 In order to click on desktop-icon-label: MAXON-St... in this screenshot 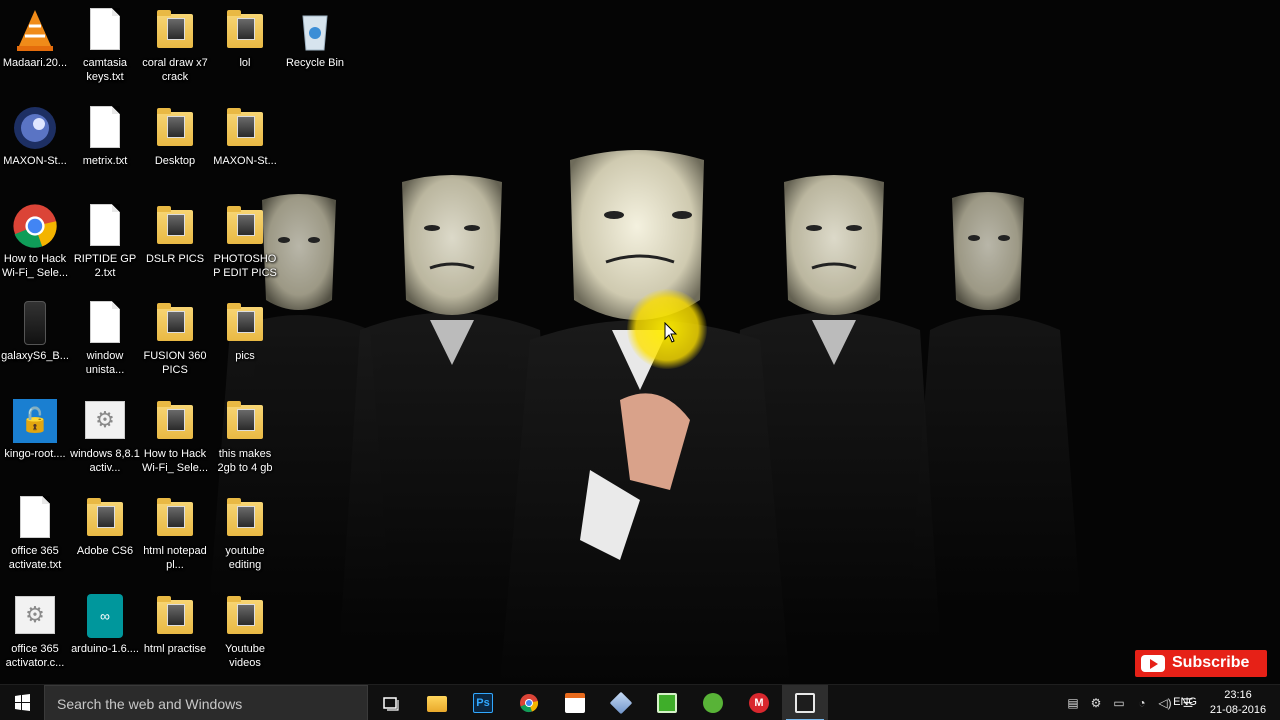, I will do `click(35, 161)`.